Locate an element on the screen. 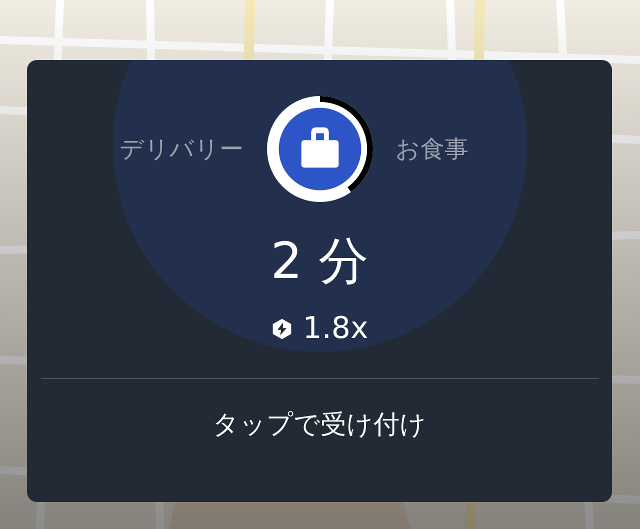 Image resolution: width=640 pixels, height=529 pixels. trip-type-label: デリバリー is located at coordinates (181, 149).